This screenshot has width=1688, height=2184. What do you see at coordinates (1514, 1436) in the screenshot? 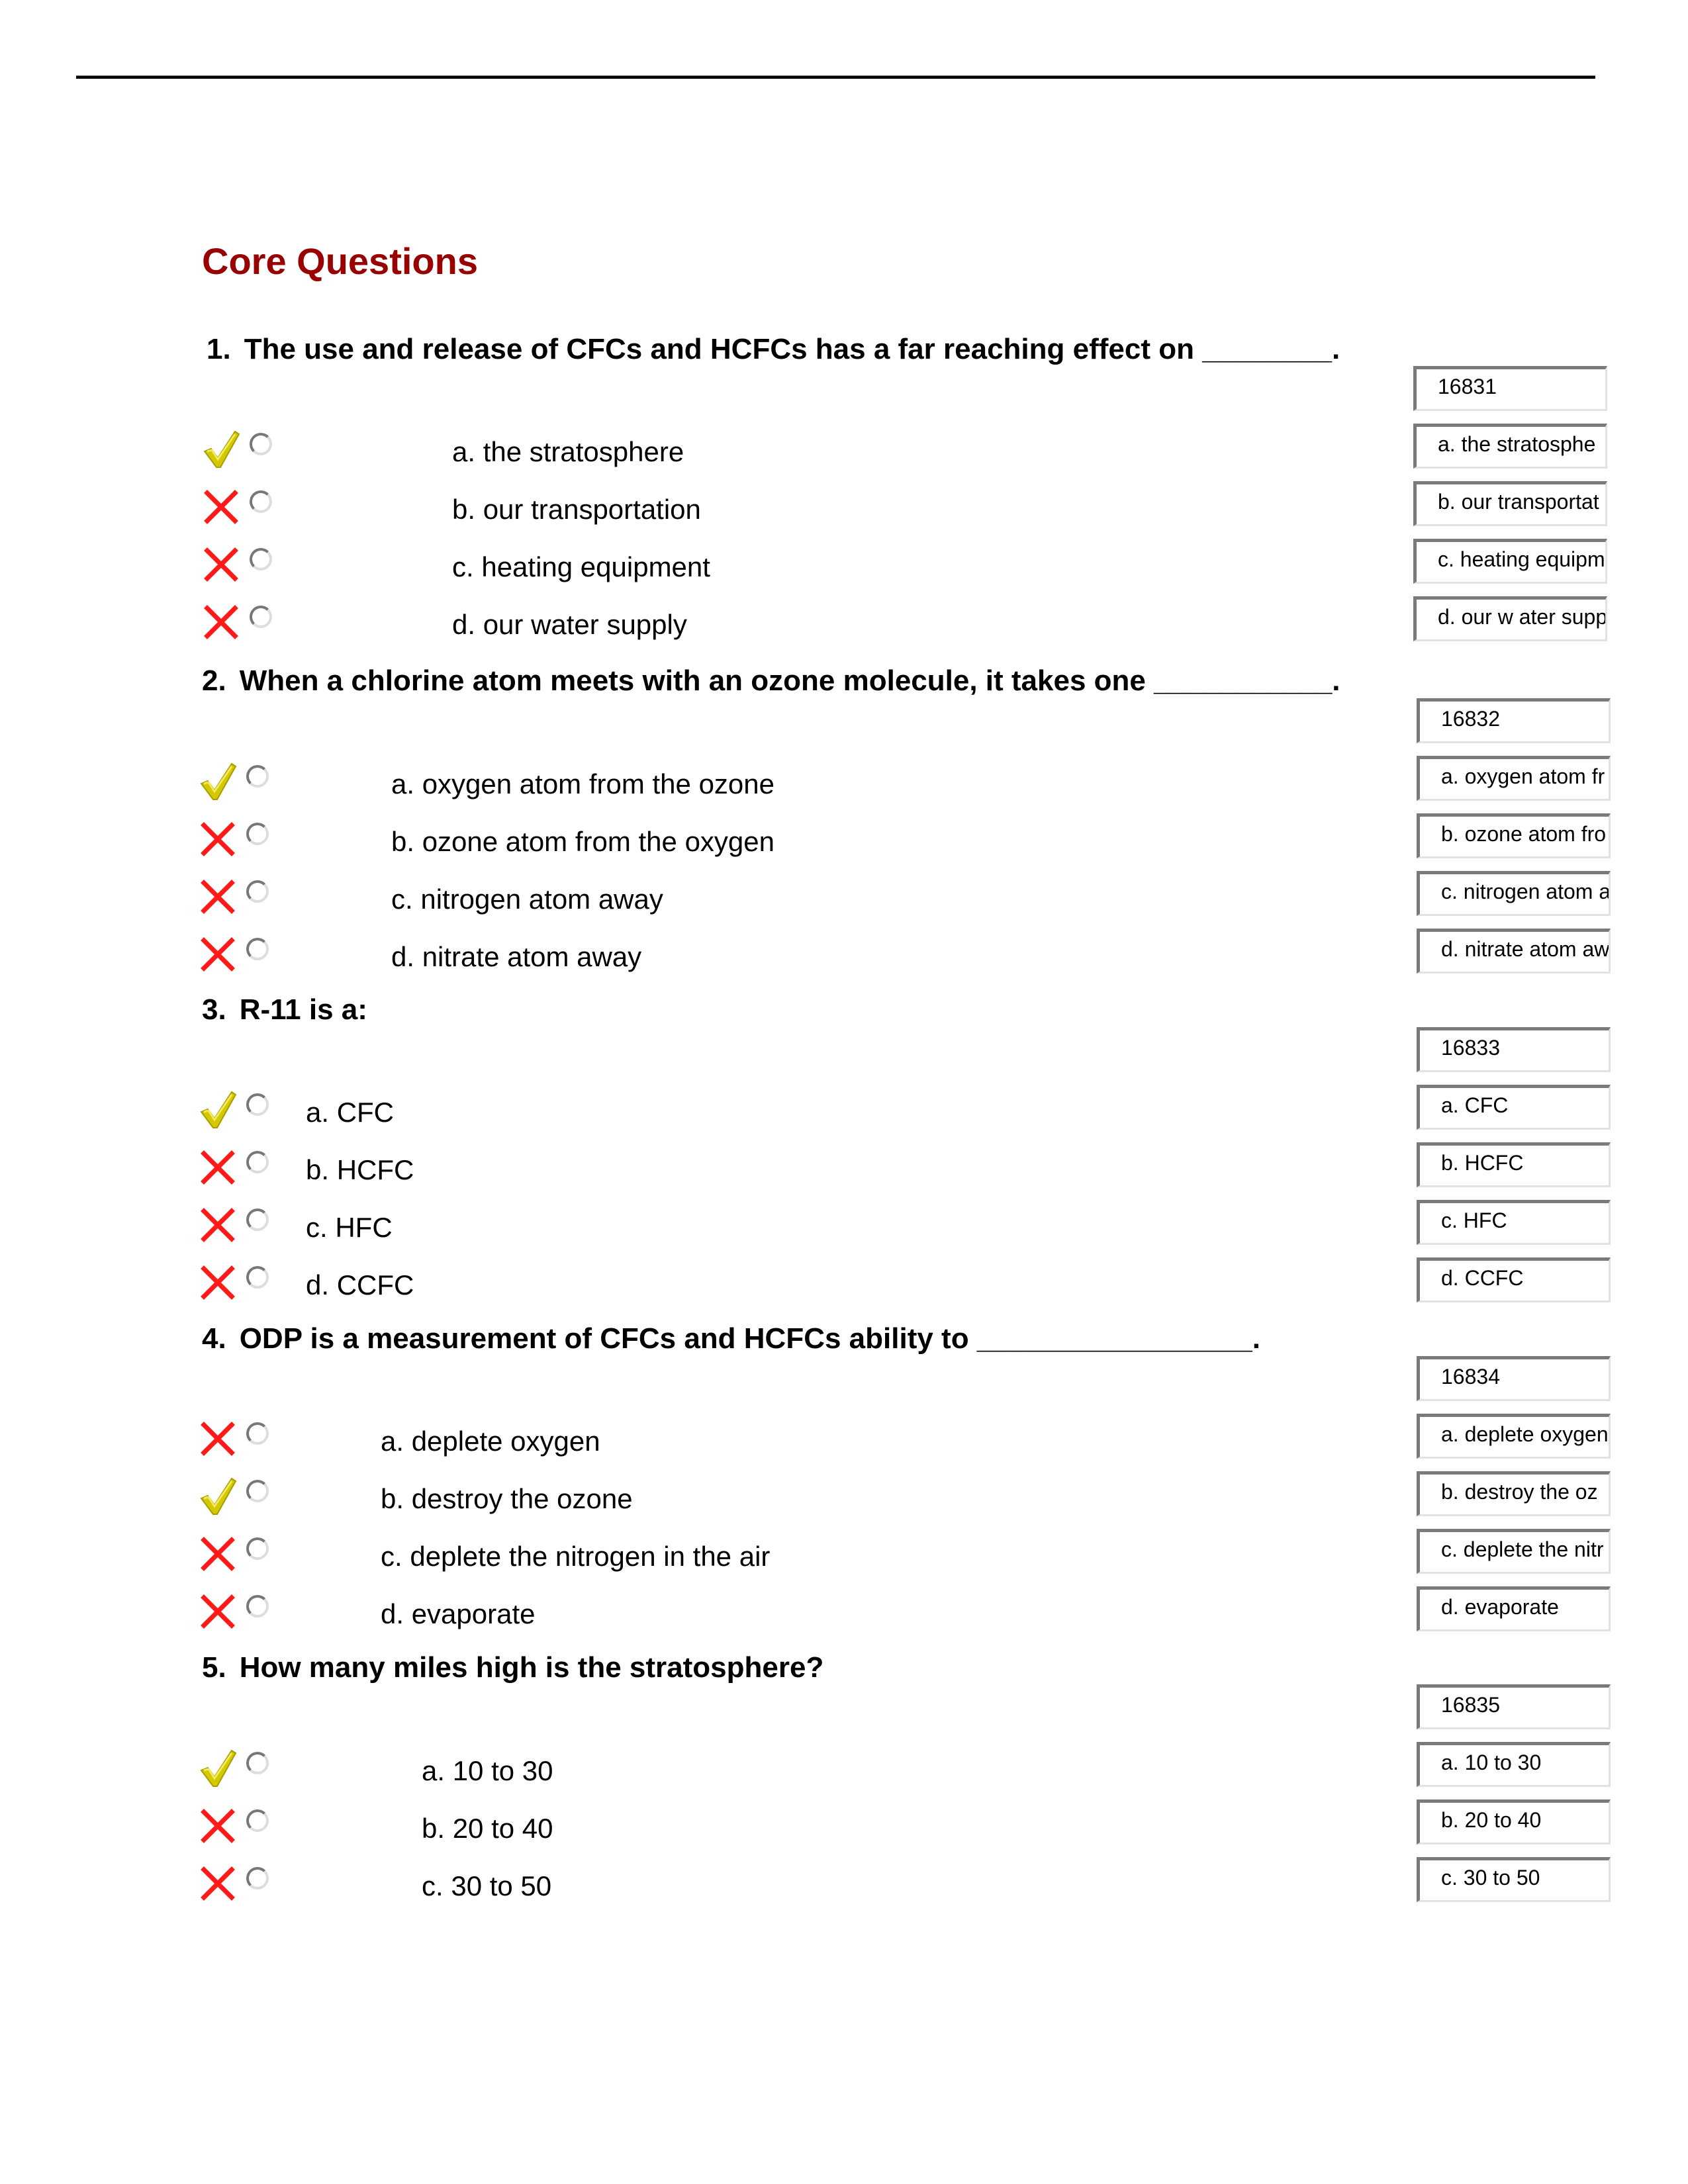
I see `option-text-field: a. deplete oxygen` at bounding box center [1514, 1436].